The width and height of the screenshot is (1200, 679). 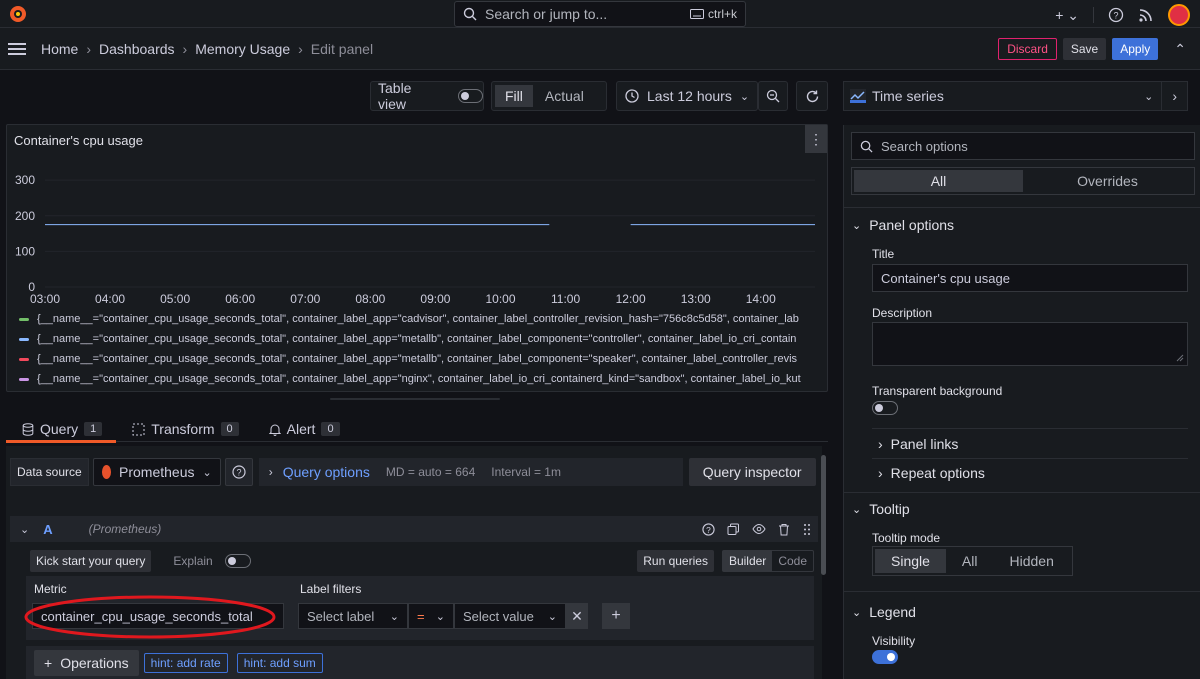 I want to click on collapse-icon: ⌄, so click(x=24, y=529).